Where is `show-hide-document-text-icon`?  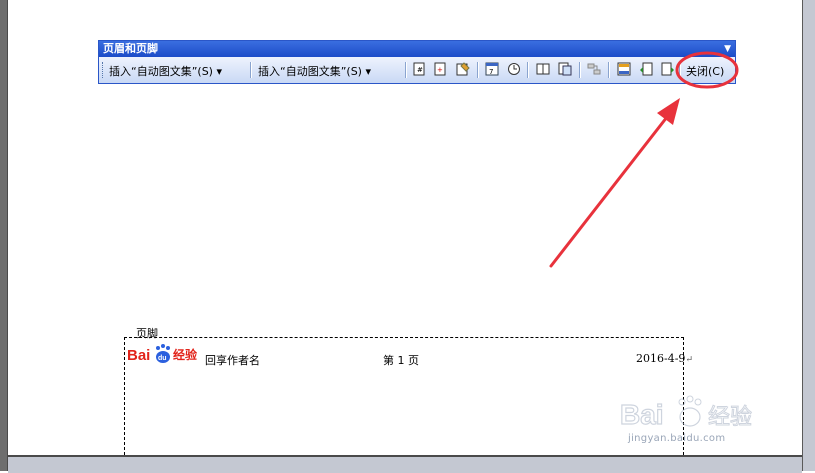 show-hide-document-text-icon is located at coordinates (565, 69).